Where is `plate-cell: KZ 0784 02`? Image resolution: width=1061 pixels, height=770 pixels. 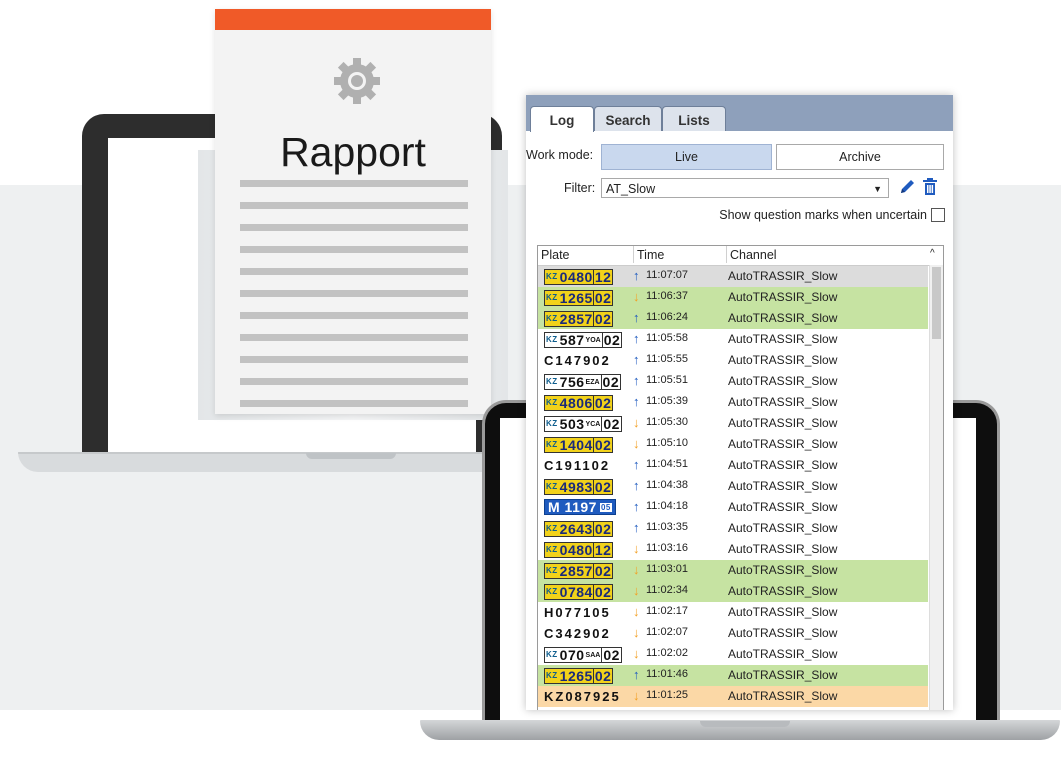
plate-cell: KZ 0784 02 is located at coordinates (579, 591).